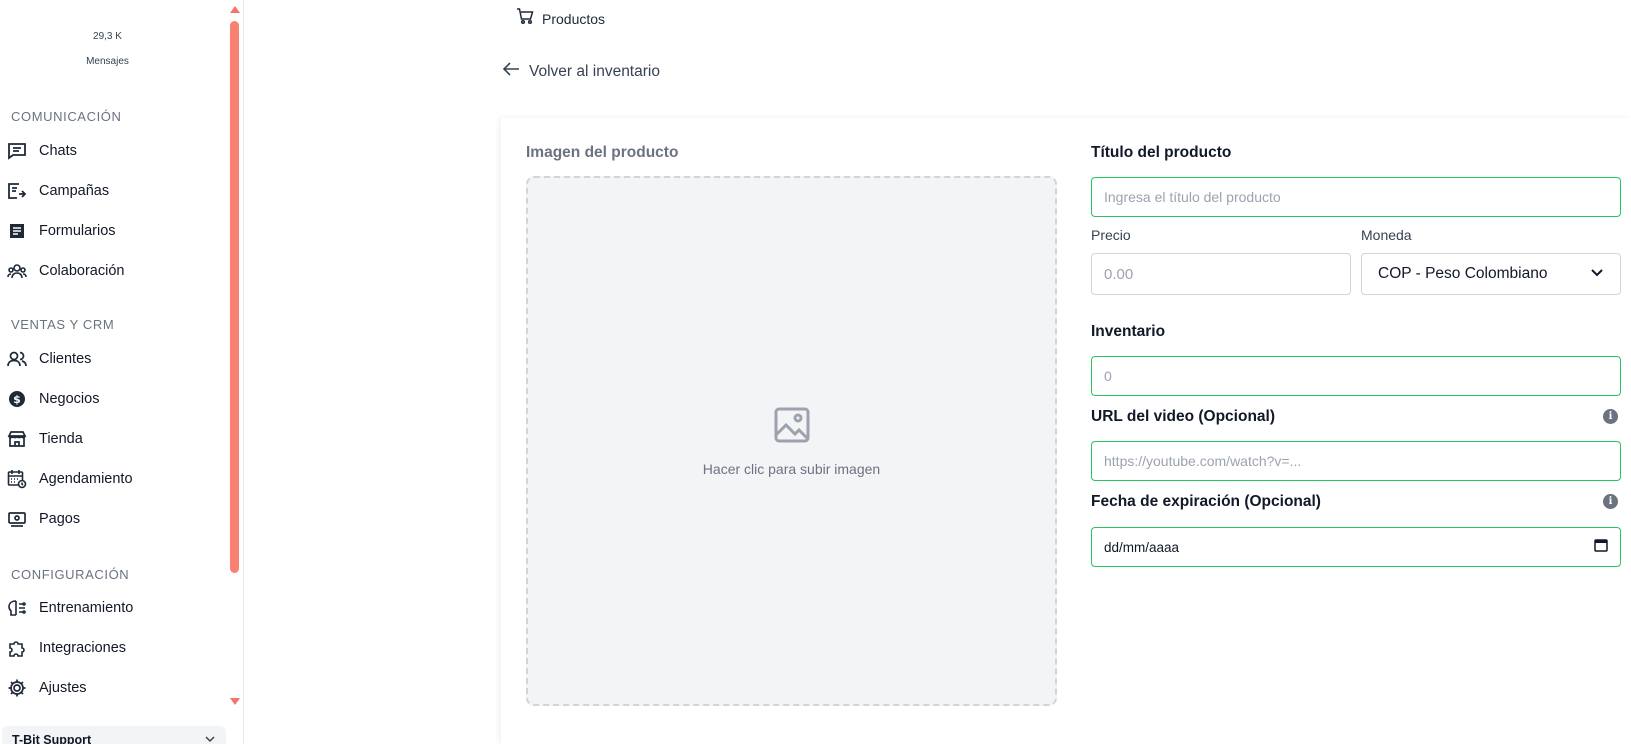 The image size is (1631, 744). Describe the element at coordinates (17, 271) in the screenshot. I see `team-icon` at that location.